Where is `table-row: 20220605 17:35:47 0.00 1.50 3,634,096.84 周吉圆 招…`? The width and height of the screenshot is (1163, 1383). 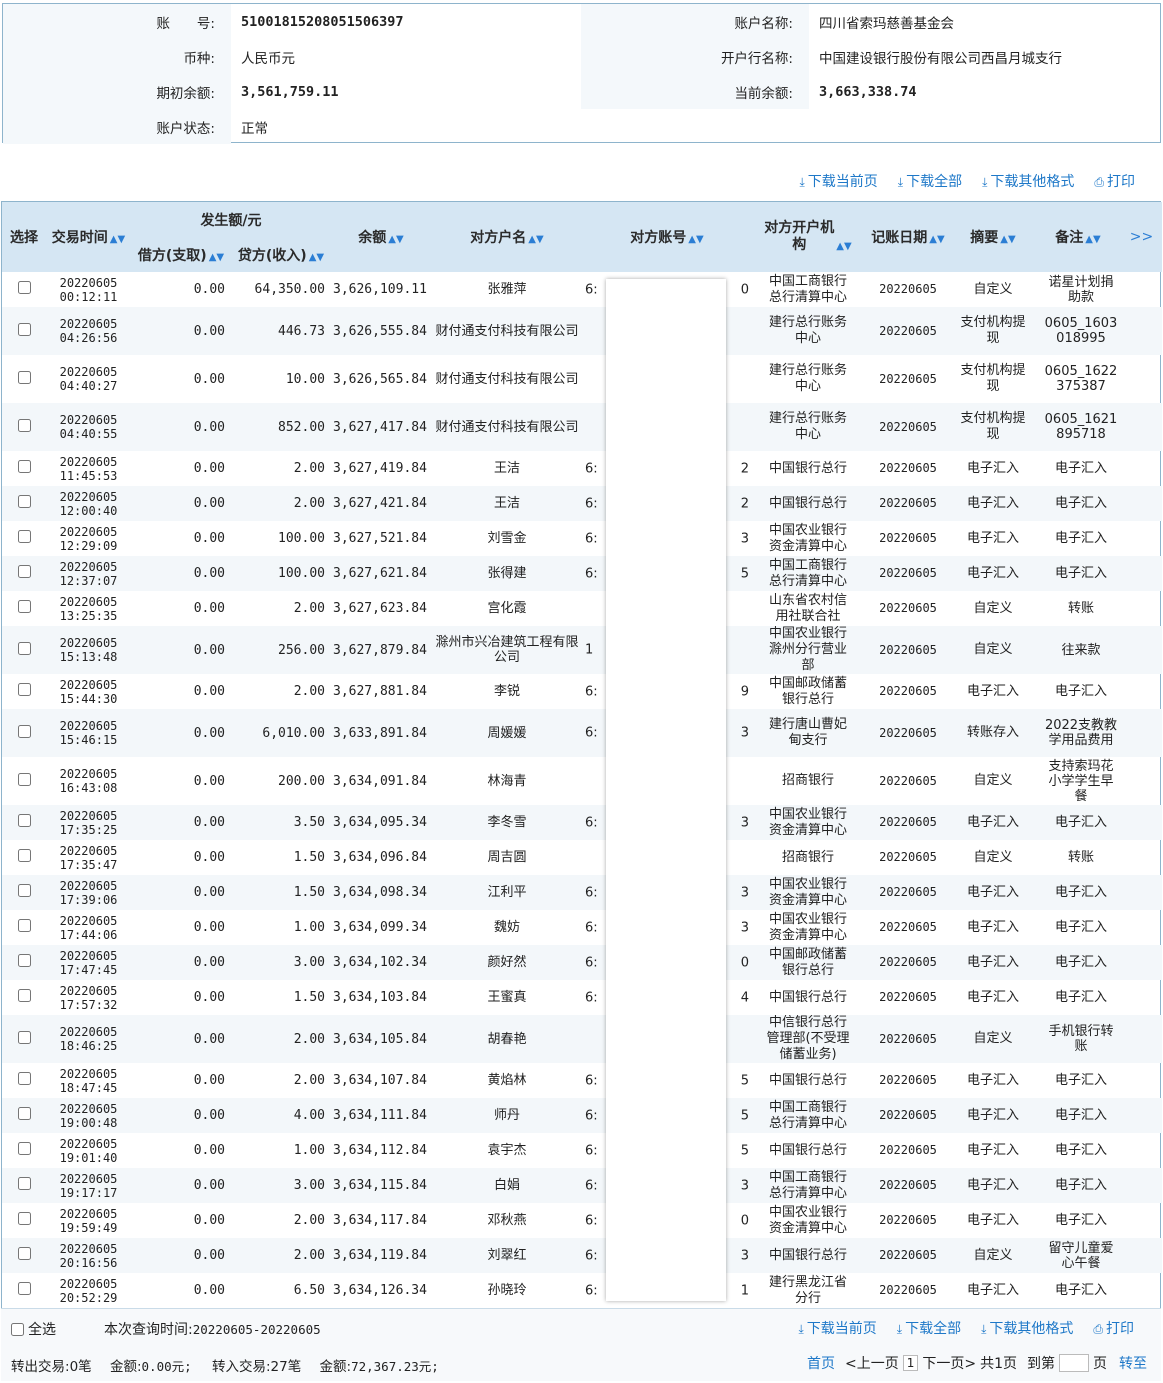 table-row: 20220605 17:35:47 0.00 1.50 3,634,096.84 周吉圆 招… is located at coordinates (582, 857).